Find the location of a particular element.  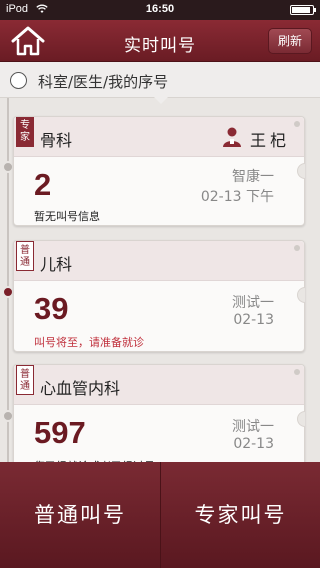

filter-row: 科室/医生/我的序号 is located at coordinates (160, 83).